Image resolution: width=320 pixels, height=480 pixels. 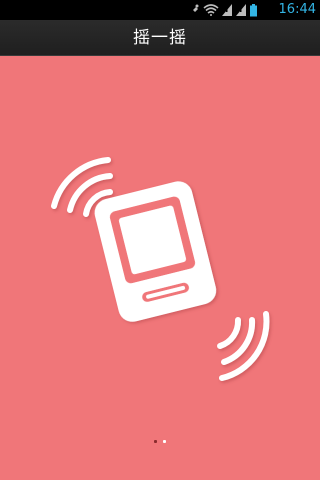 What do you see at coordinates (297, 9) in the screenshot?
I see `status-time: 16:44` at bounding box center [297, 9].